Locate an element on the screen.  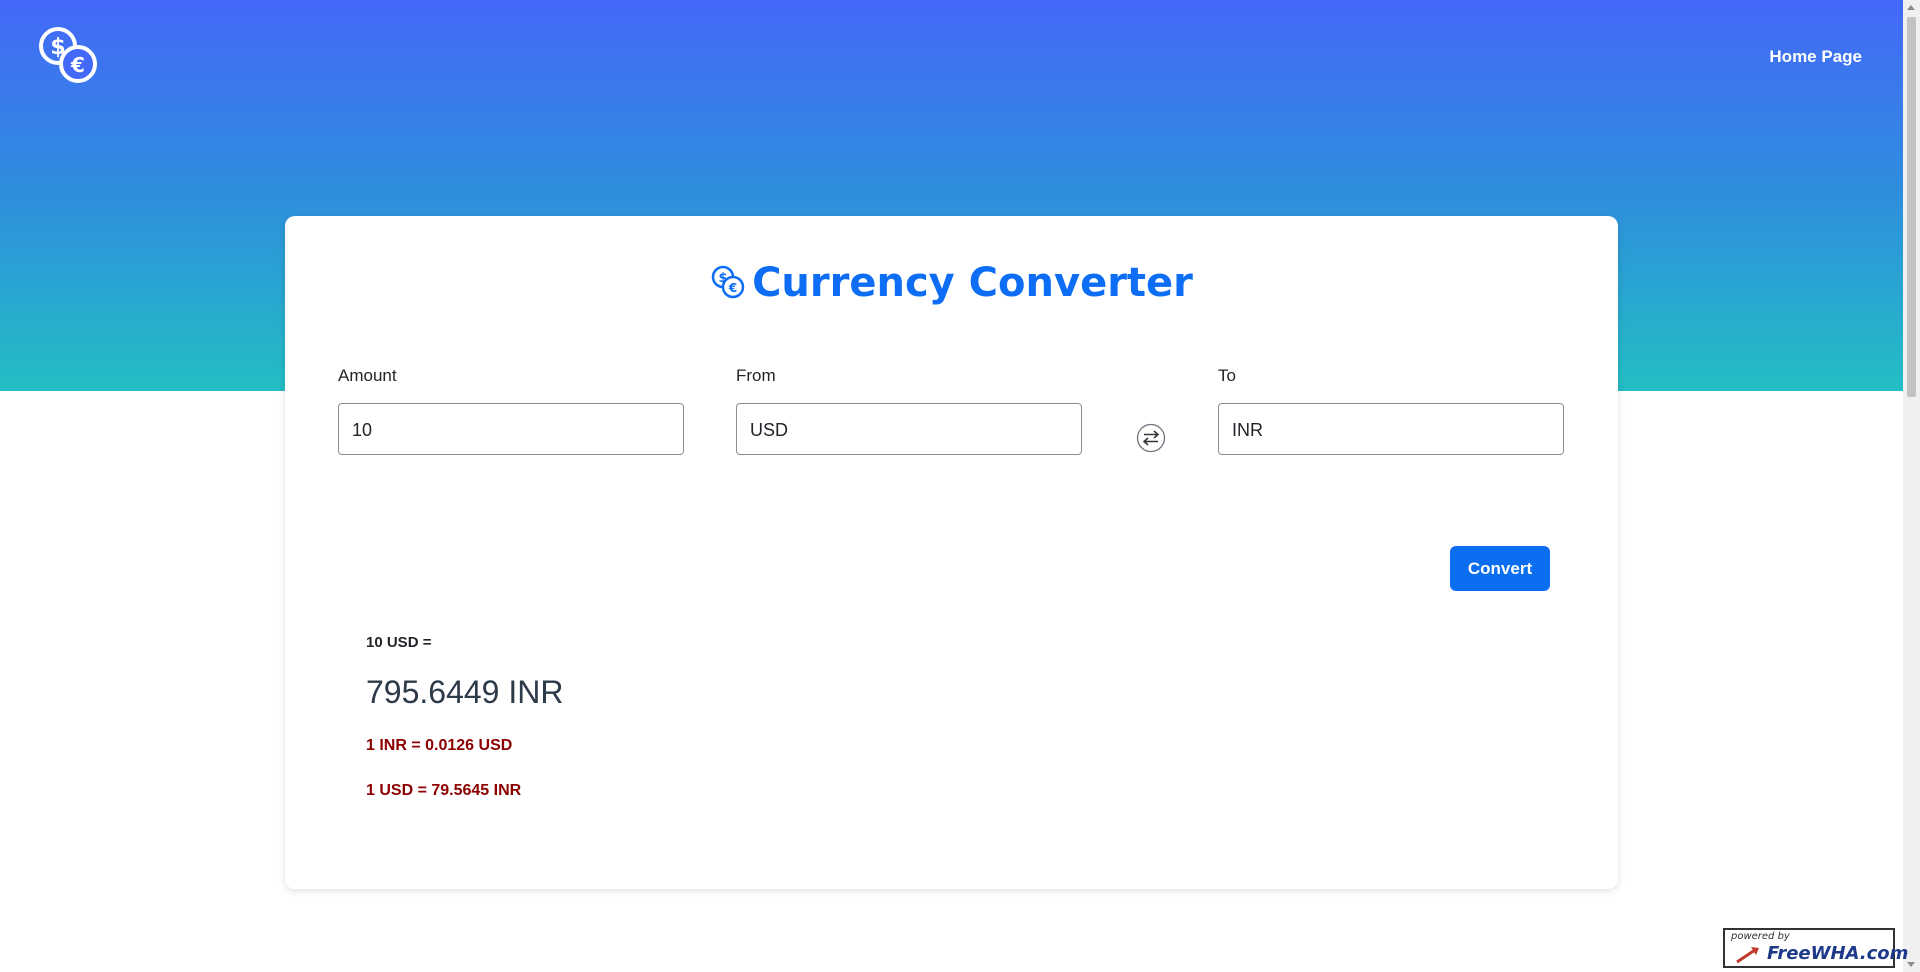
coins-logo-icon: $ € is located at coordinates (69, 55).